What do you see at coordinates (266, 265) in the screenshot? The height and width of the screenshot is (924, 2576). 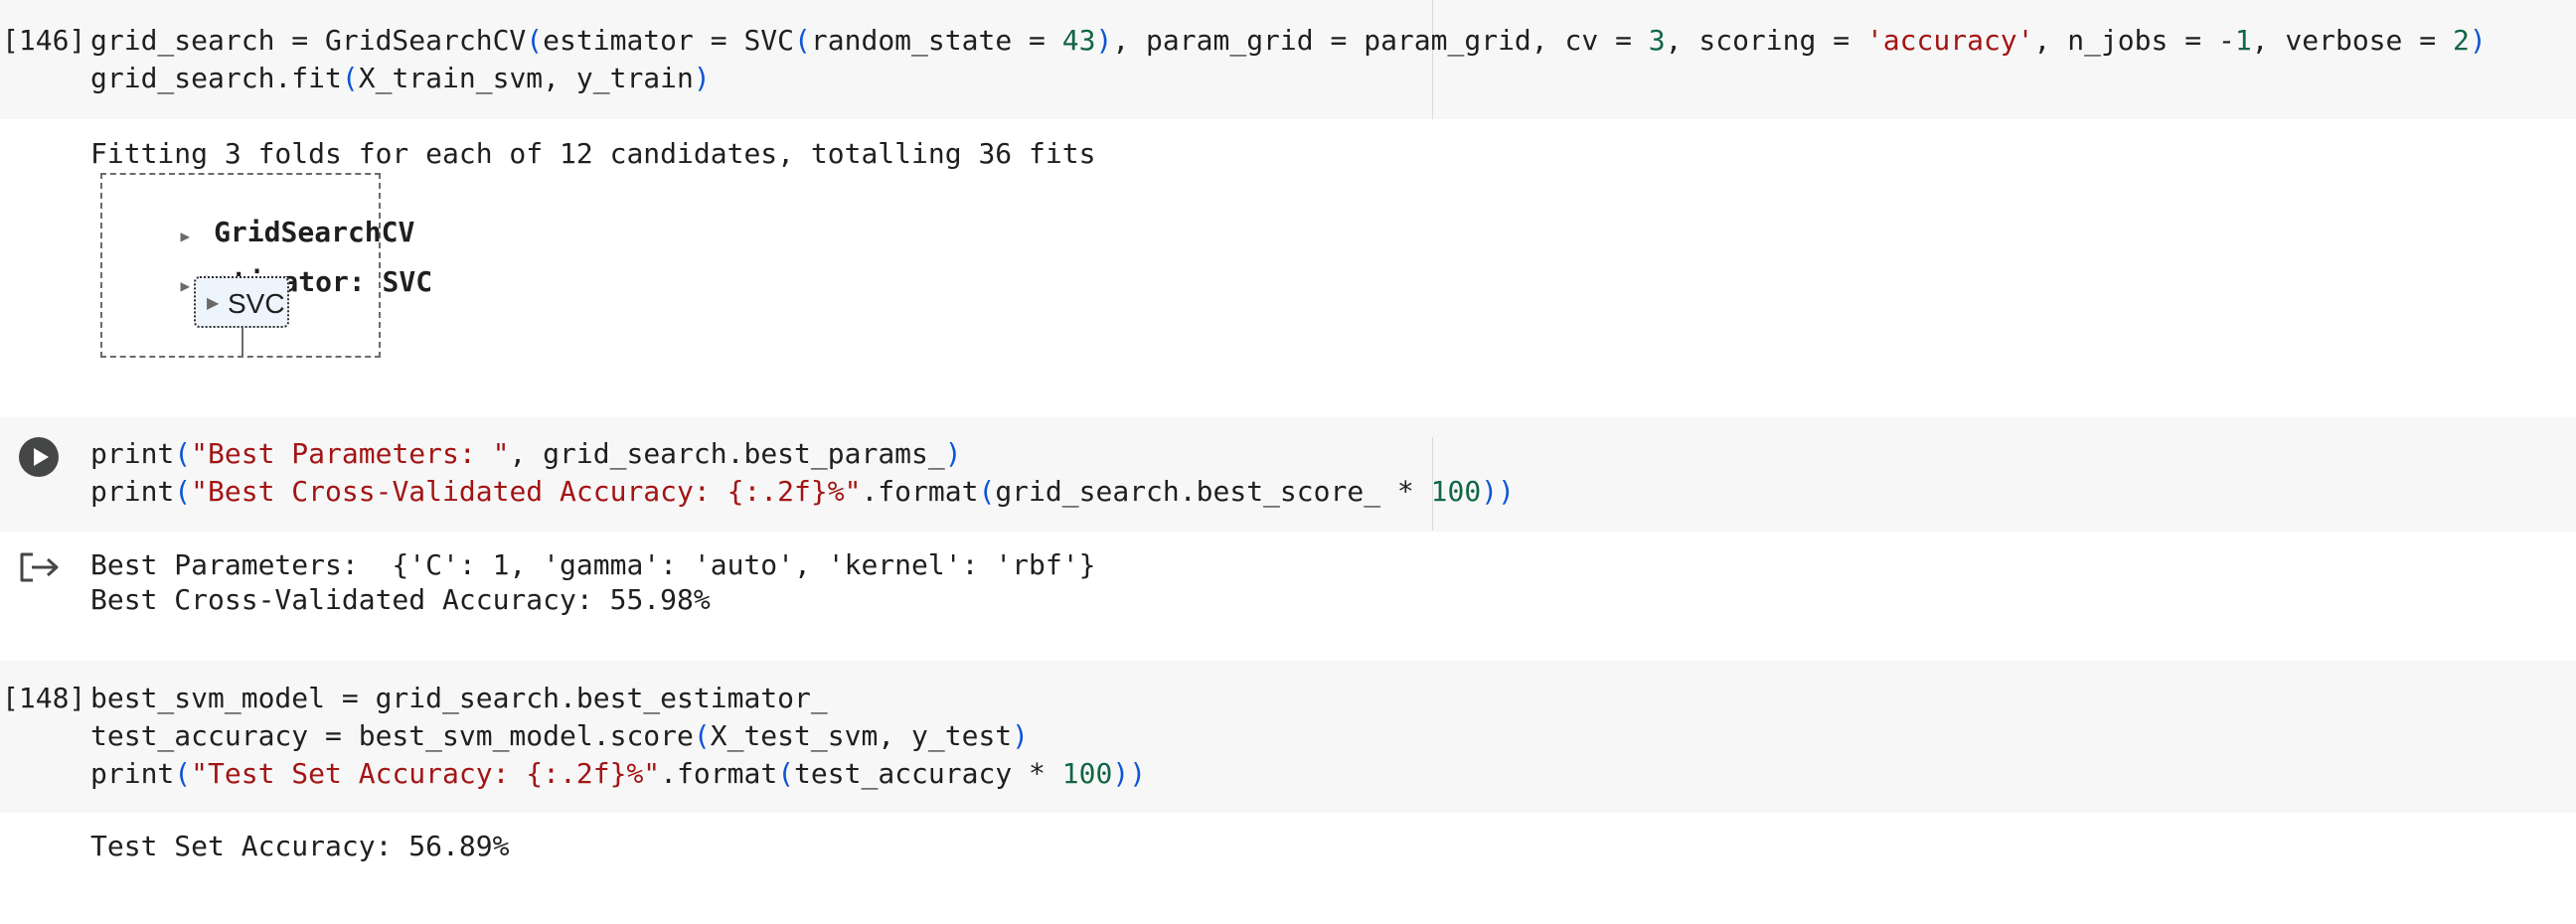 I see `estimator-diagram: ▶ GridSearchCV ▶ estimator: SVC ▶ SVC` at bounding box center [266, 265].